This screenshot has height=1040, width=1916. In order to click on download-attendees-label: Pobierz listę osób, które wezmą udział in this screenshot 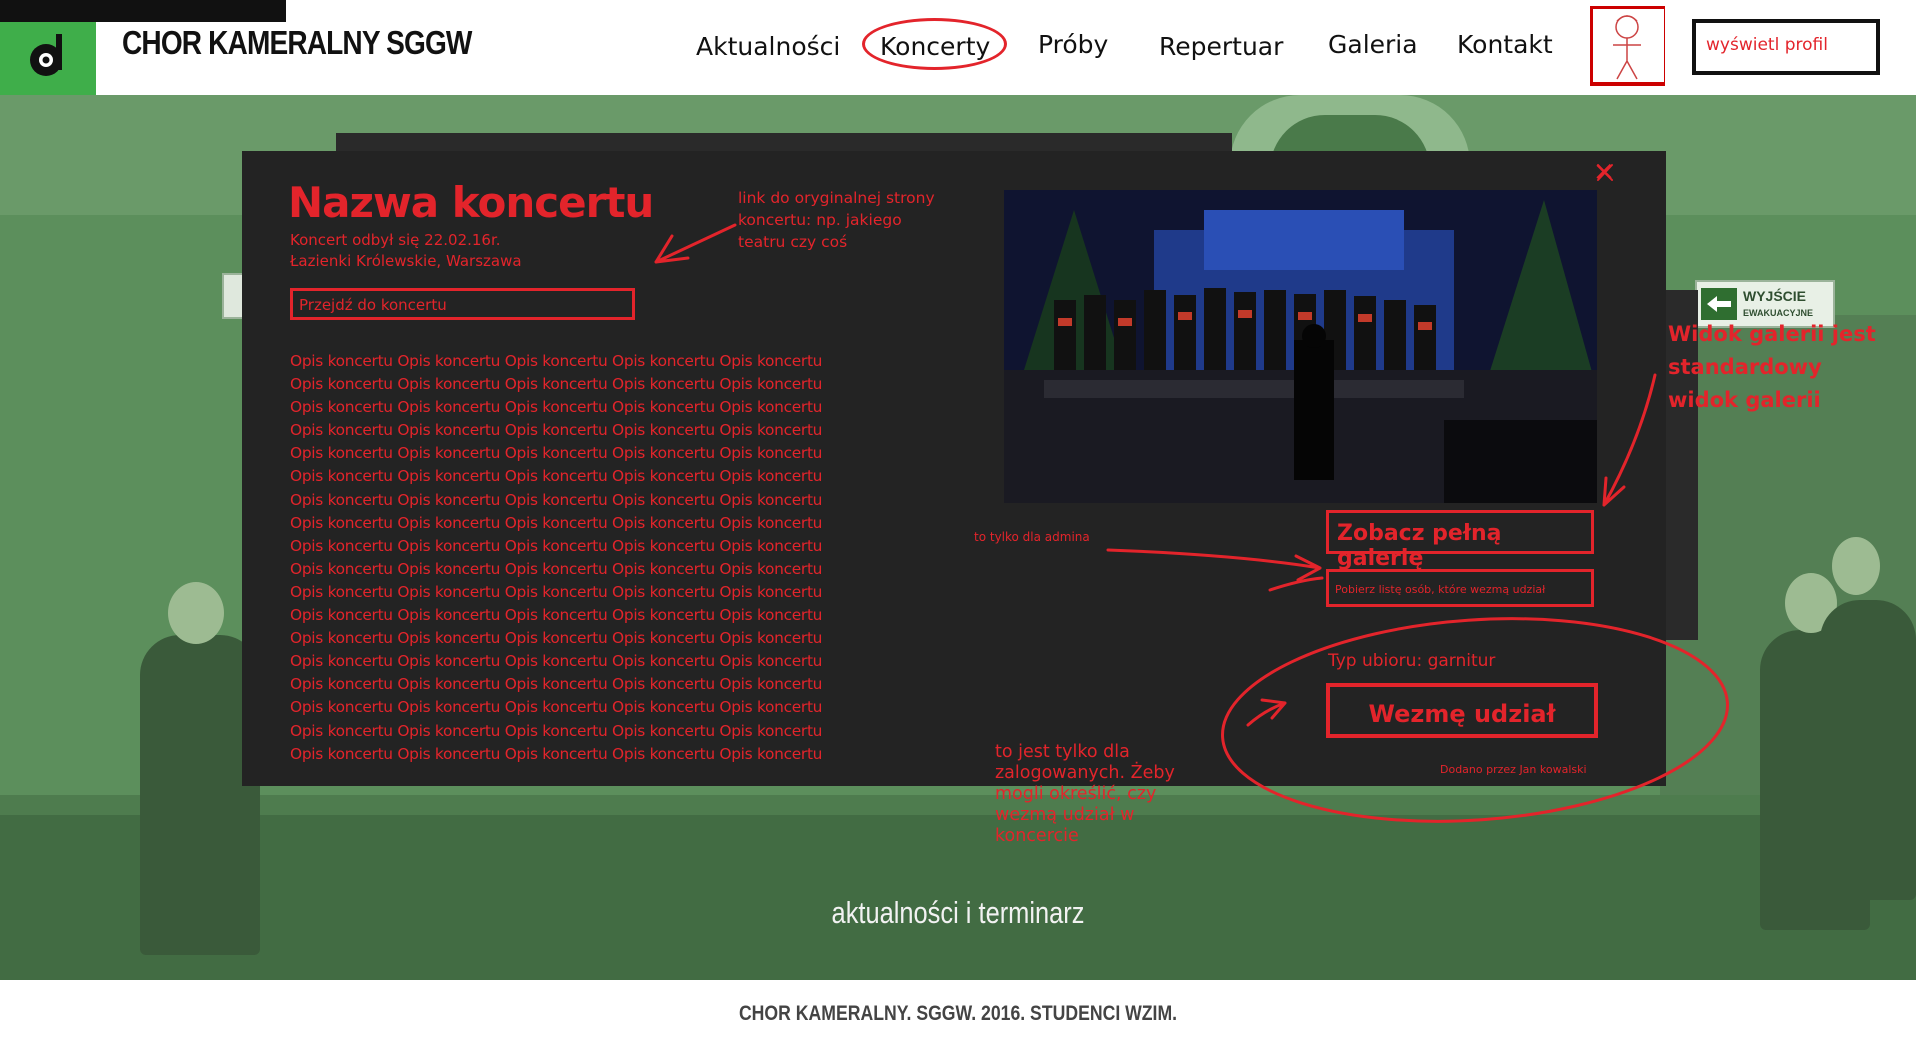, I will do `click(1440, 589)`.